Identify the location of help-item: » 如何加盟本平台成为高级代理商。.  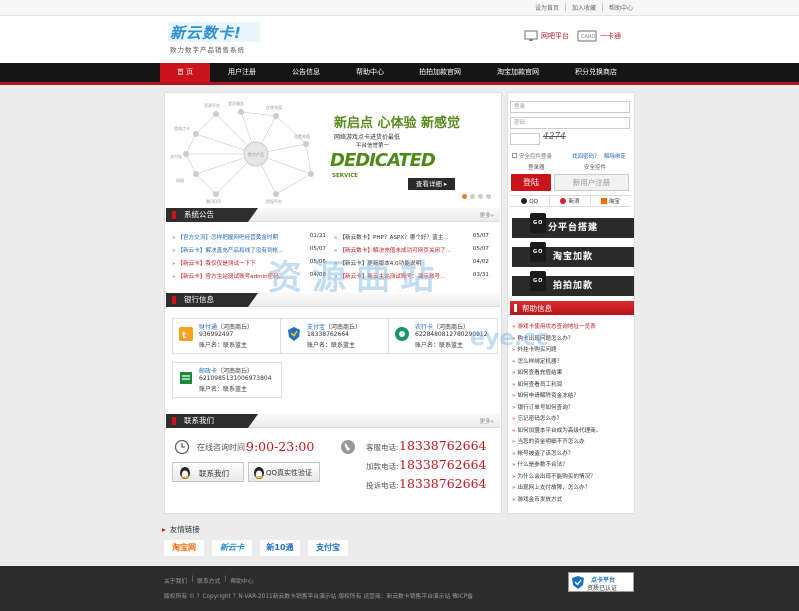
(556, 430).